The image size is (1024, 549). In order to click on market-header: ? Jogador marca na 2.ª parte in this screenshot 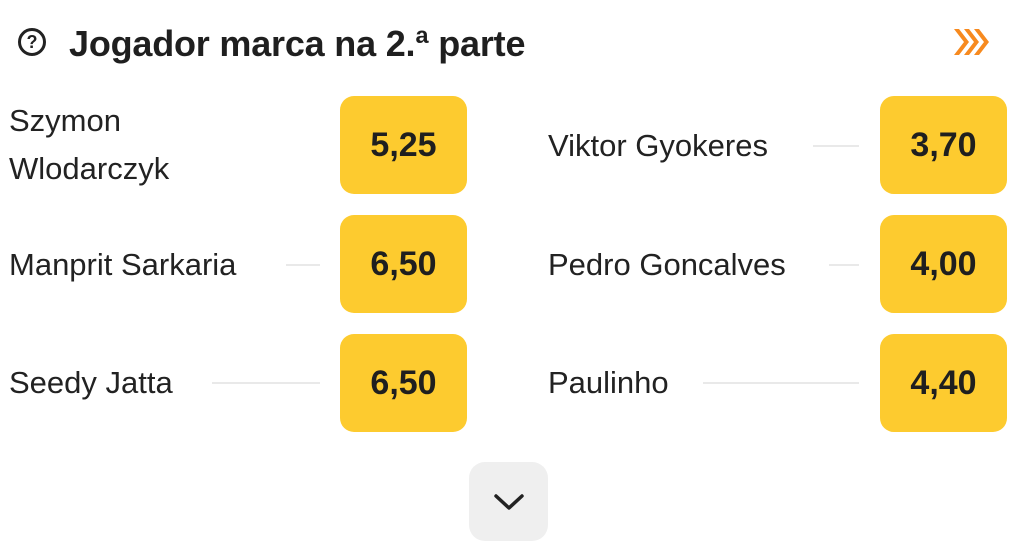, I will do `click(509, 44)`.